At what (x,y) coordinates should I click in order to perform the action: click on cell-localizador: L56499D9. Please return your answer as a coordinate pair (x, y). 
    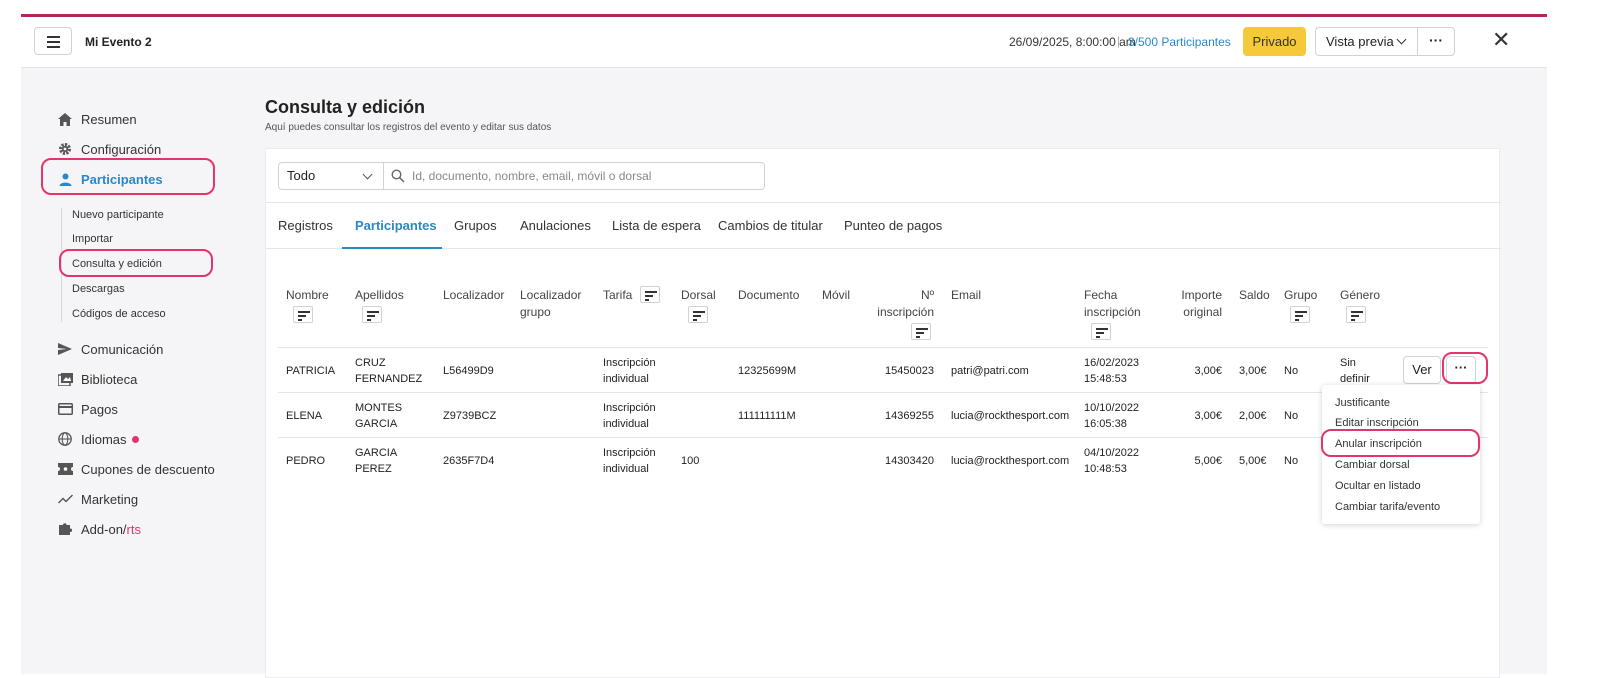
    Looking at the image, I should click on (468, 371).